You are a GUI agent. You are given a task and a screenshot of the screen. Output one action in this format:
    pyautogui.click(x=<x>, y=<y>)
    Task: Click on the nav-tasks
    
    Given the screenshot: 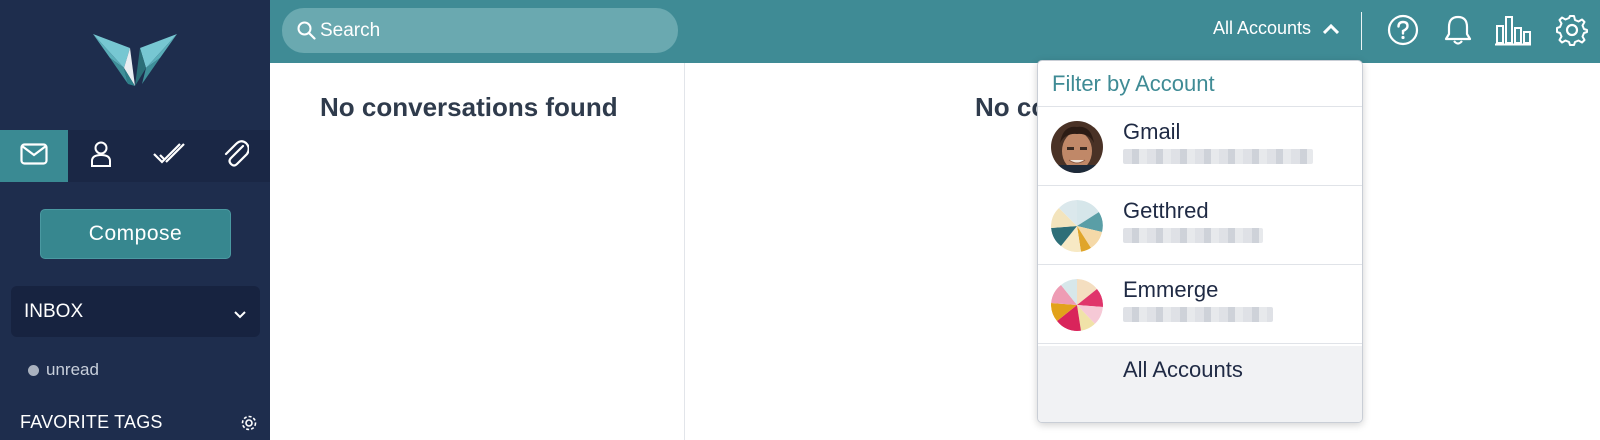 What is the action you would take?
    pyautogui.click(x=169, y=156)
    